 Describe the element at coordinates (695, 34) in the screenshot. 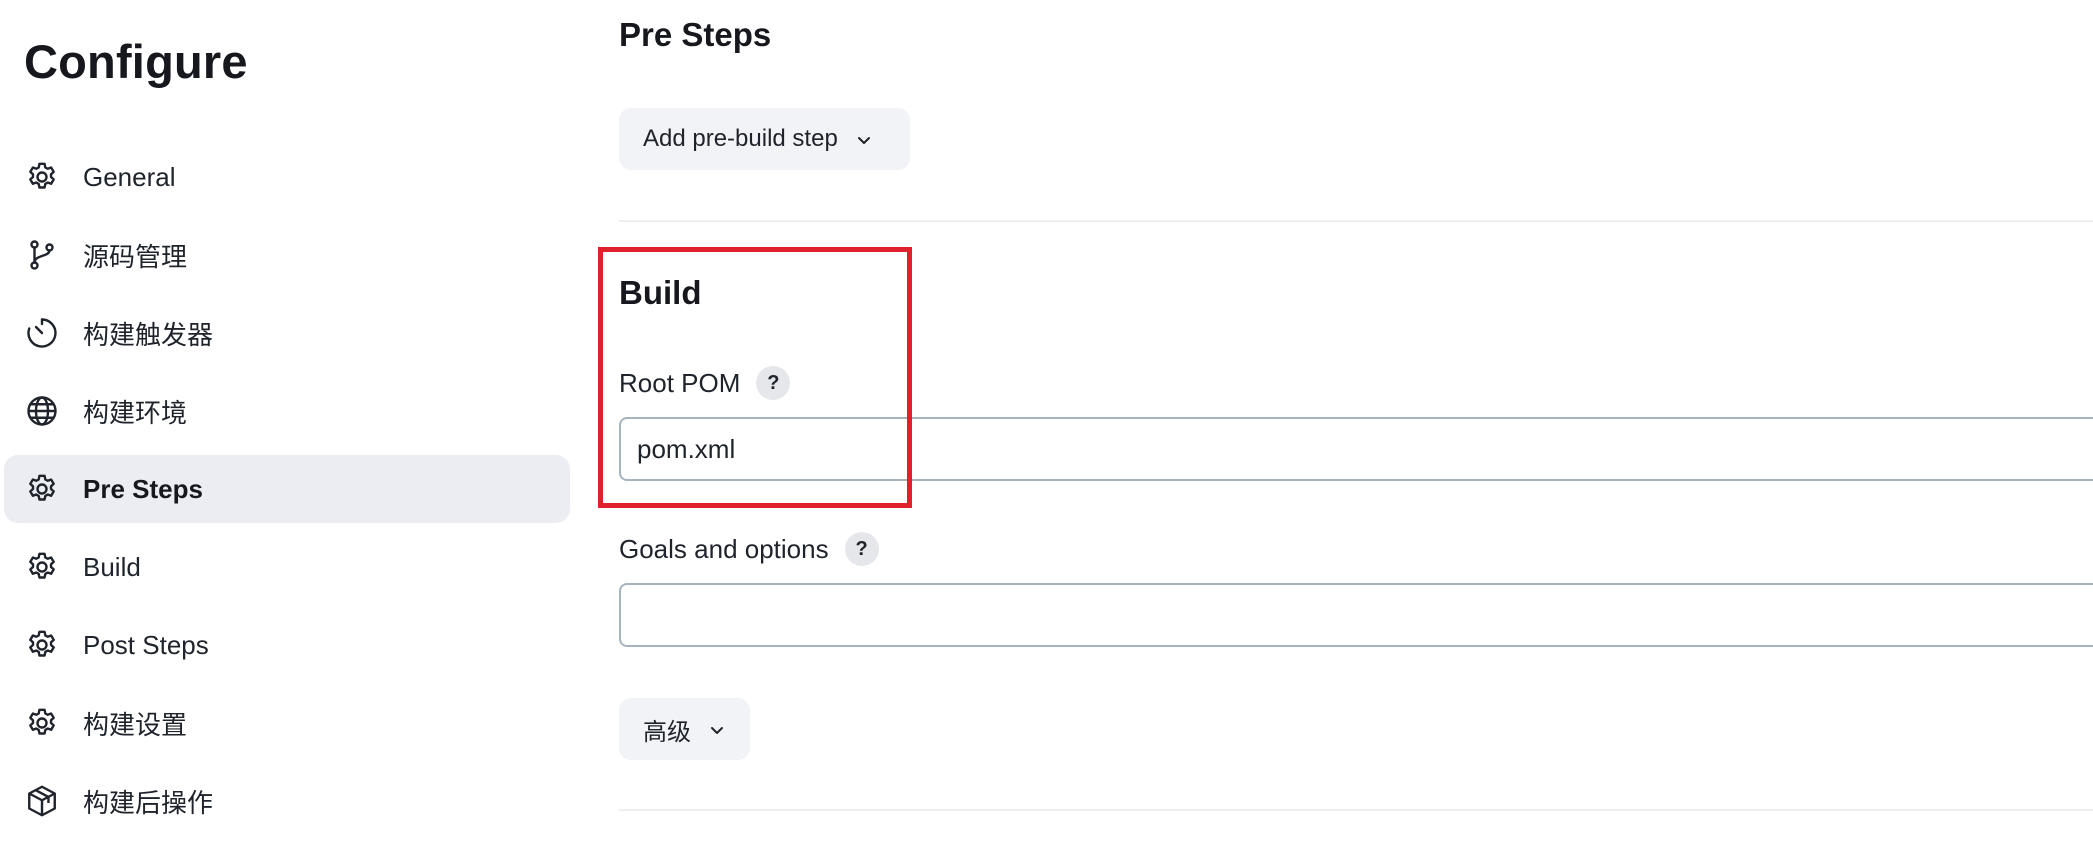

I see `pre-steps-heading: Pre Steps` at that location.